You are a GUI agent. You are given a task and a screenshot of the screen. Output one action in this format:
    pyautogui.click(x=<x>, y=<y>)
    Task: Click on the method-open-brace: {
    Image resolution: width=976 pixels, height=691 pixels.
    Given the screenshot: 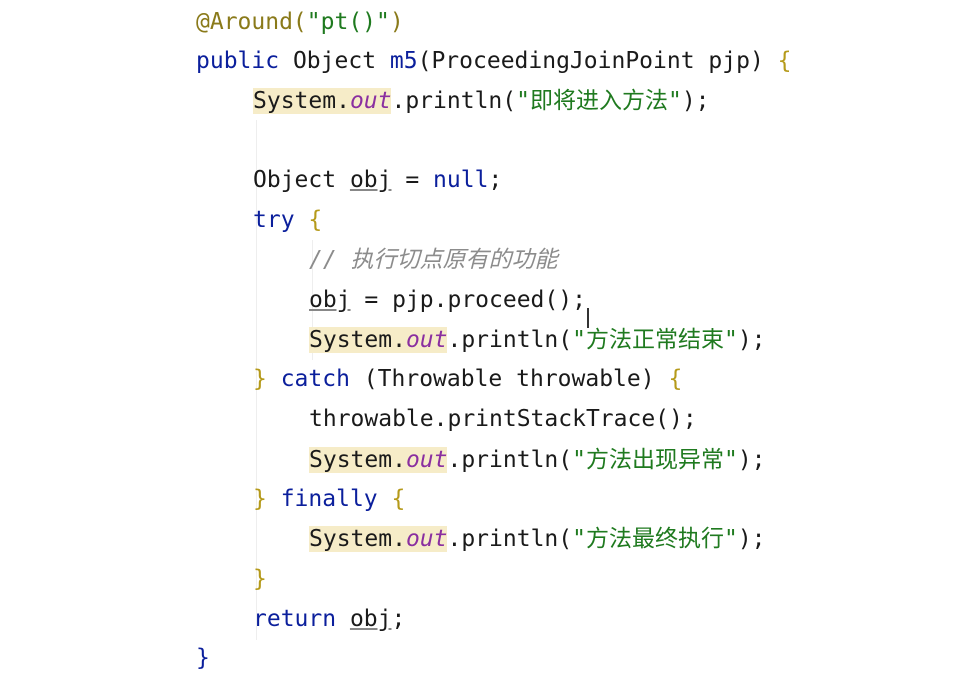 What is the action you would take?
    pyautogui.click(x=784, y=61)
    